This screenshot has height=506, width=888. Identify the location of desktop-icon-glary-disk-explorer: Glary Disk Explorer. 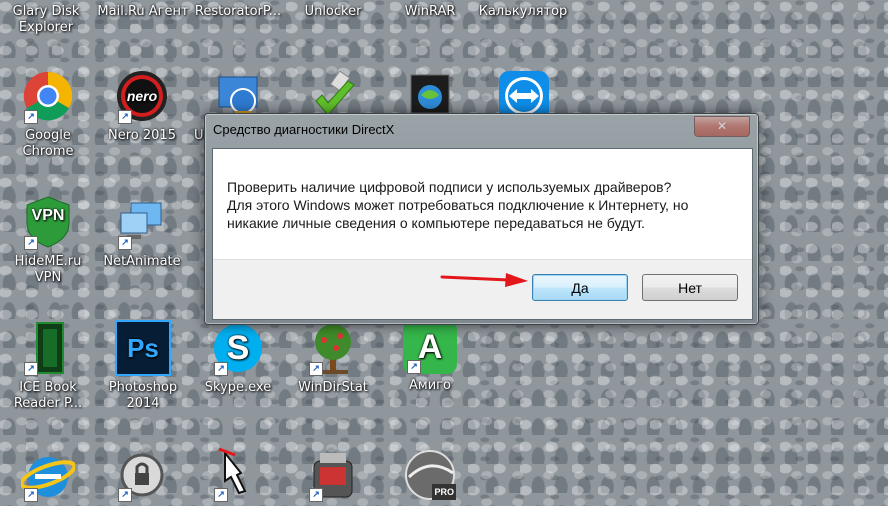
(46, 20).